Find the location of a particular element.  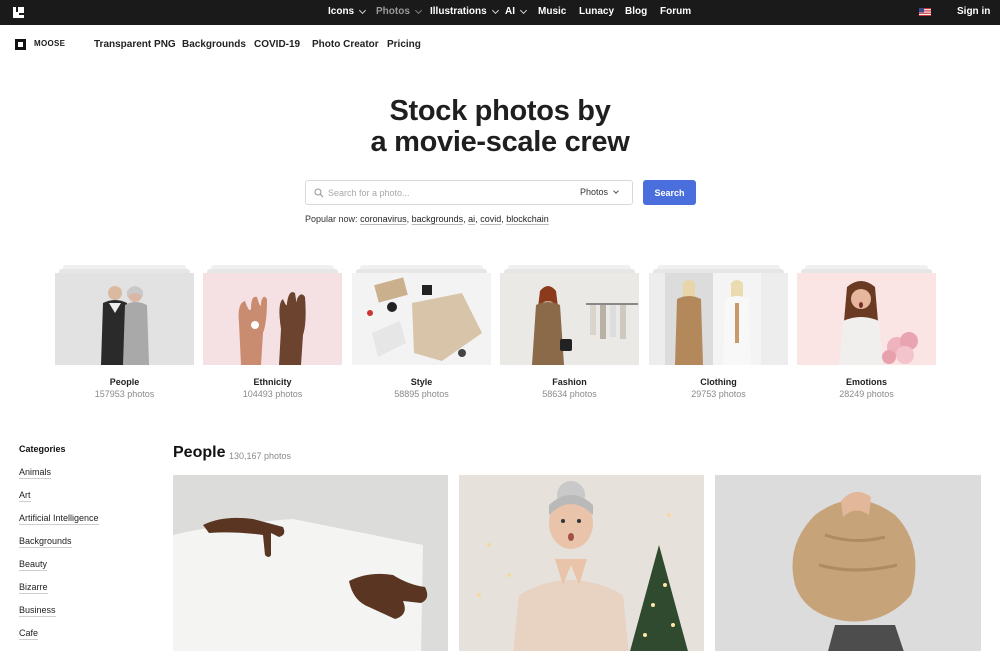

category-count: 58895 photos is located at coordinates (421, 394).